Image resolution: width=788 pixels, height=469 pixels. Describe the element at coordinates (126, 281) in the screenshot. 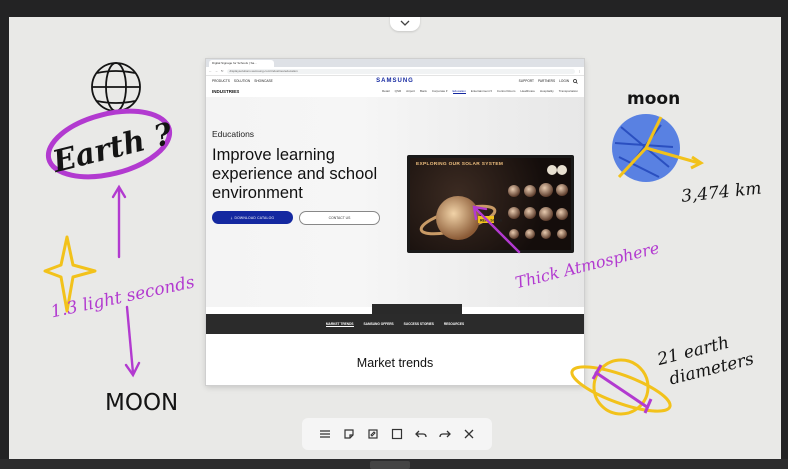

I see `distance-arrows` at that location.